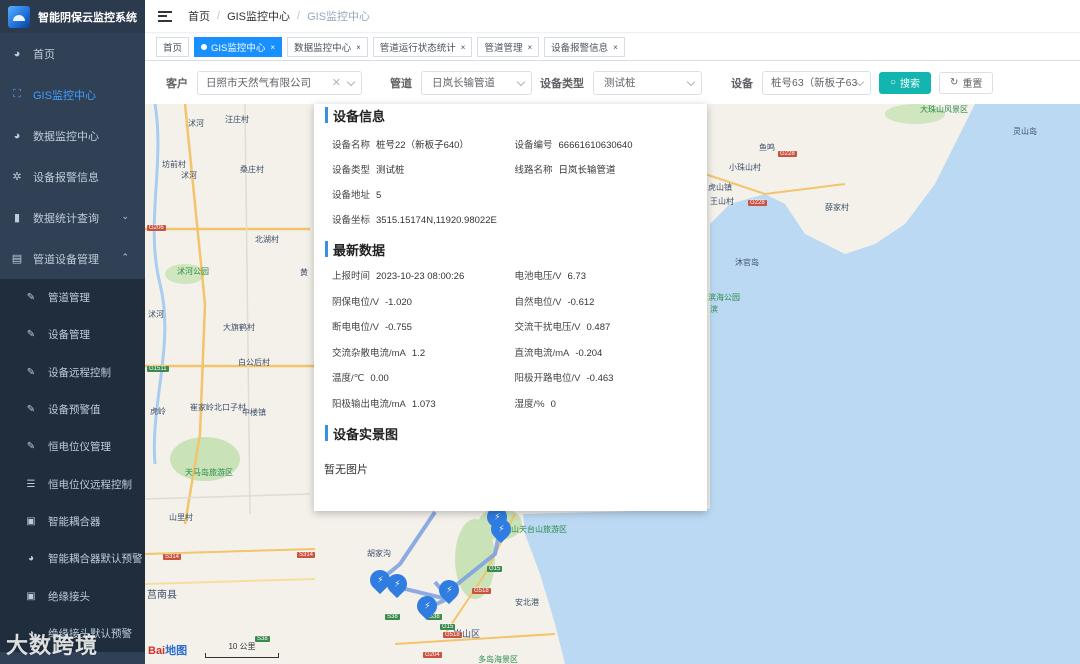  Describe the element at coordinates (17, 218) in the screenshot. I see `chart-icon: ▮` at that location.